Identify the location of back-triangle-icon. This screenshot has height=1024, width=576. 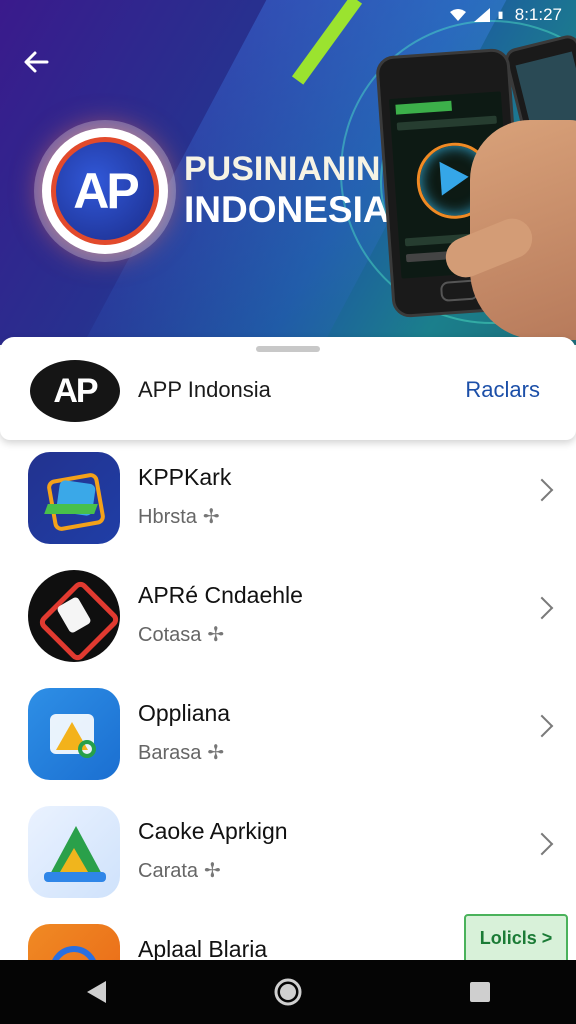
(96, 992).